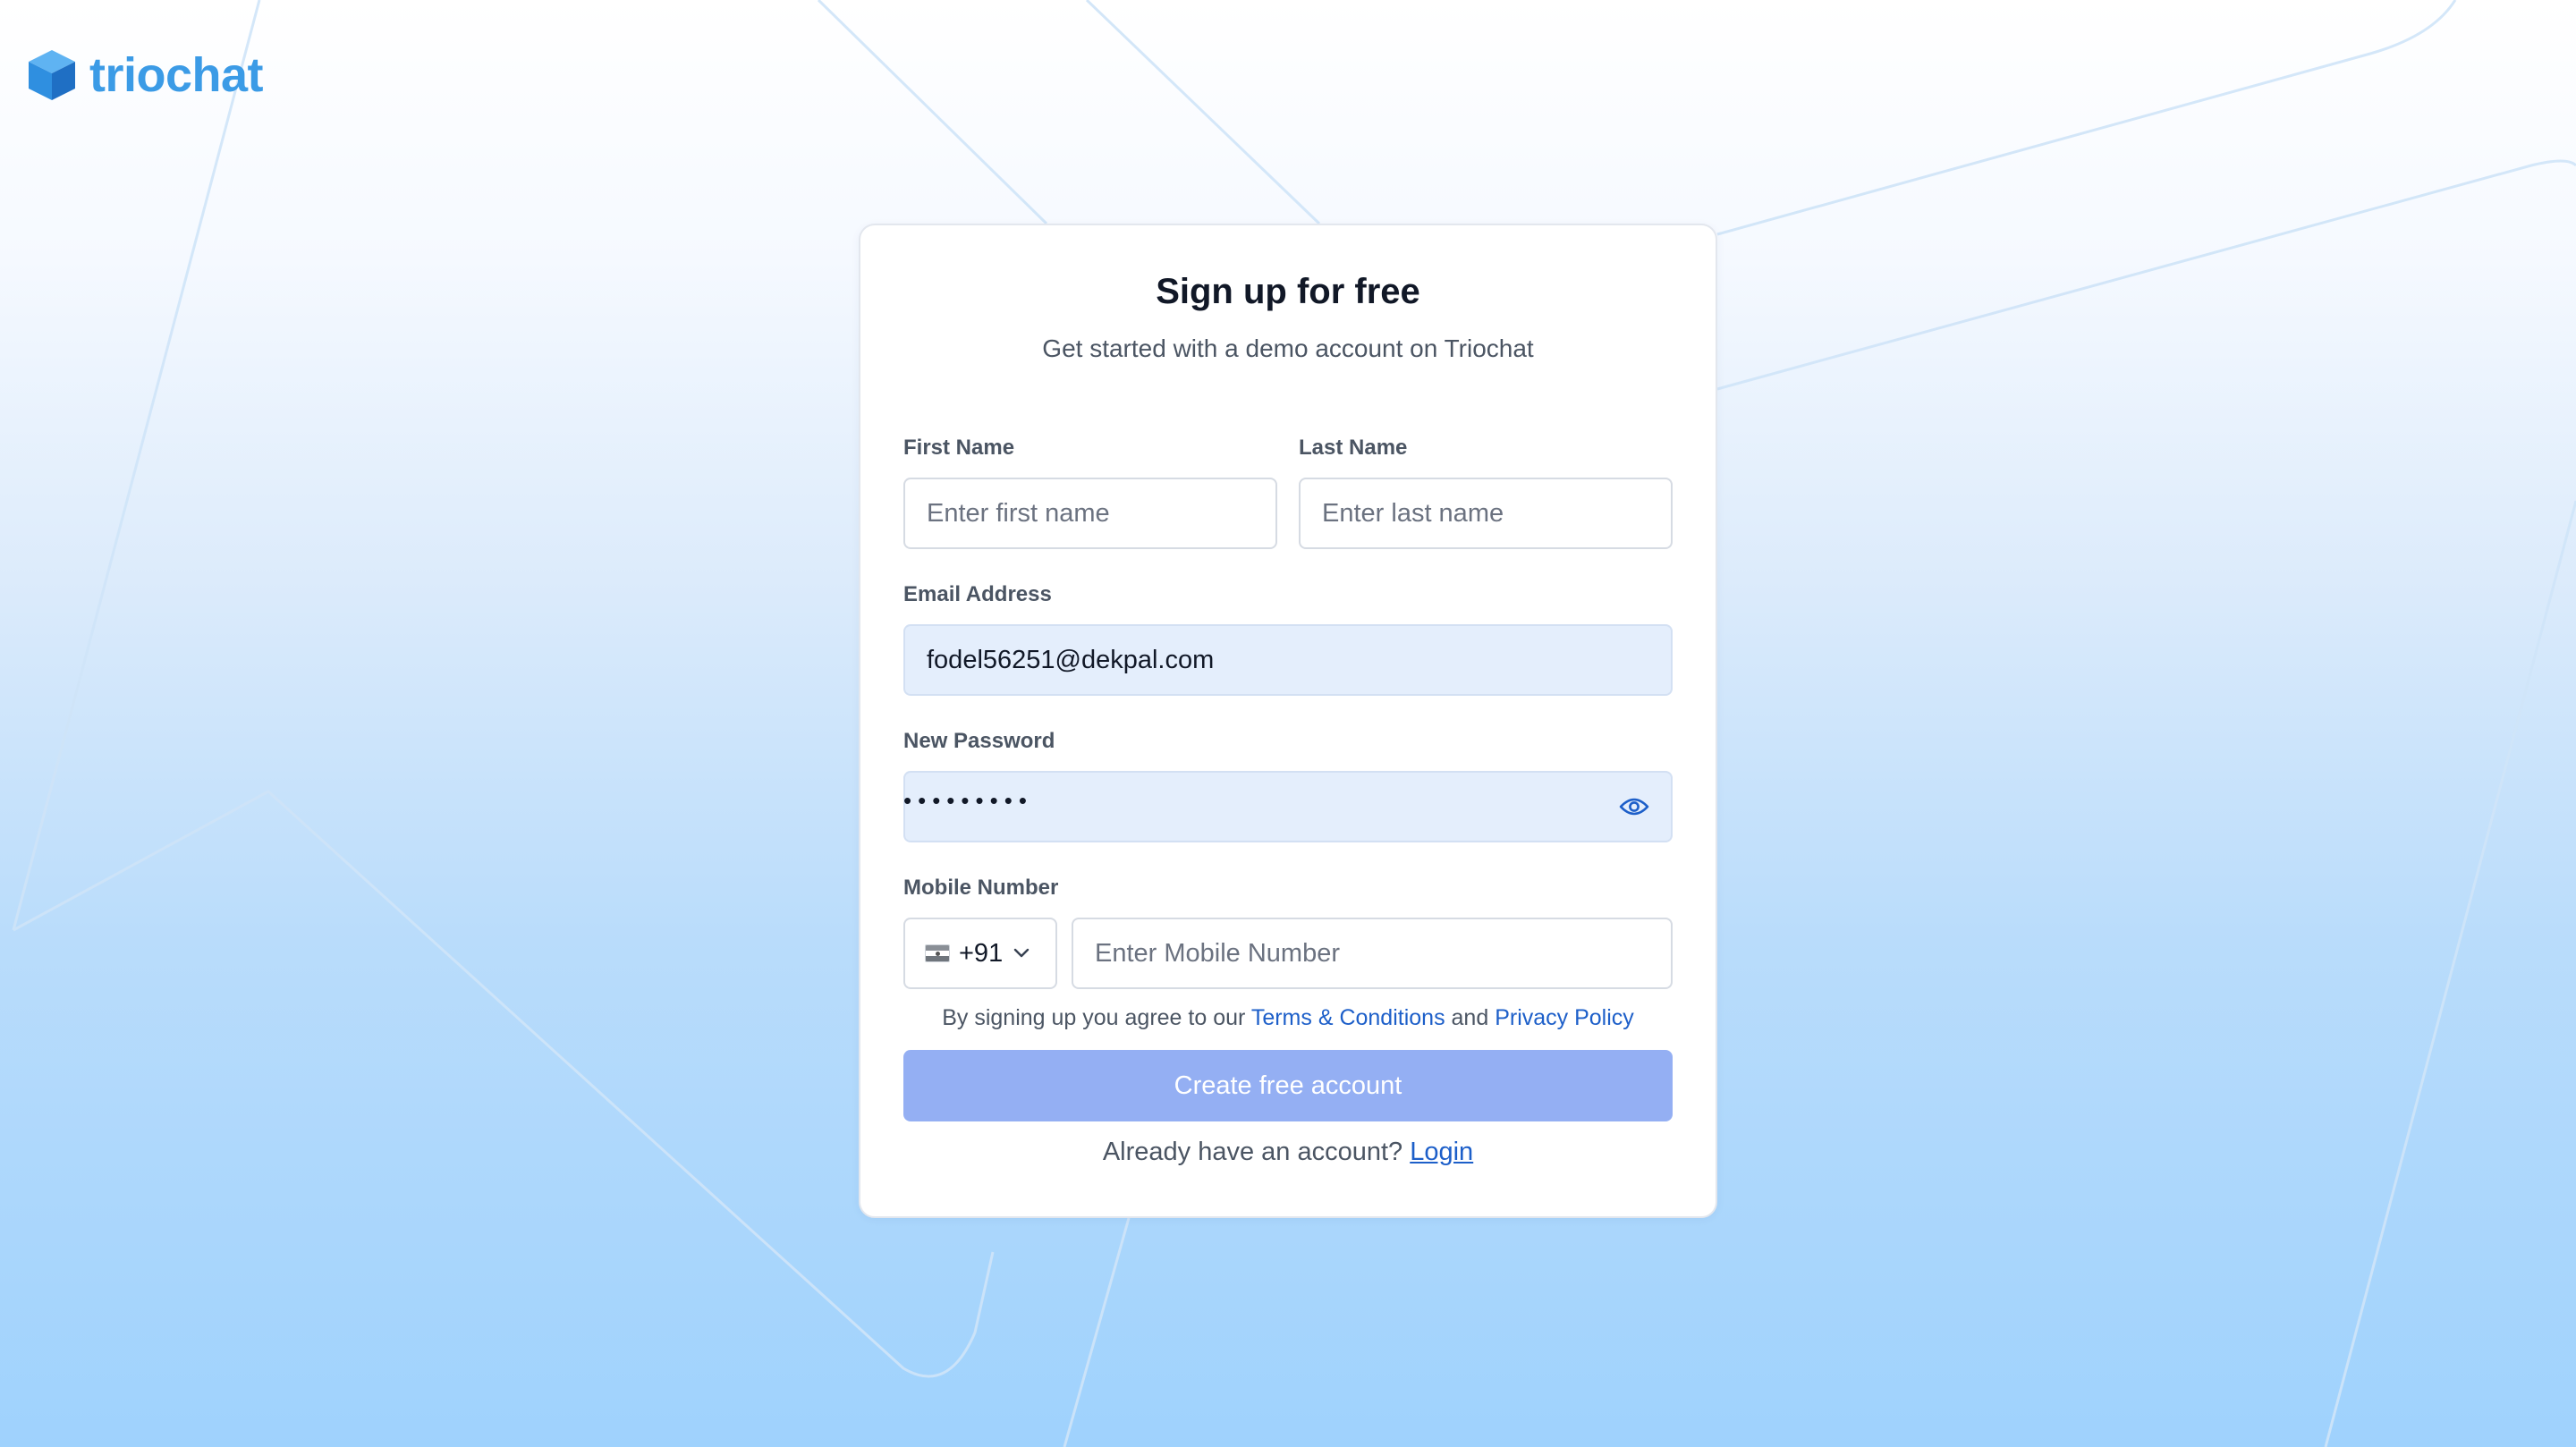 The image size is (2576, 1447). Describe the element at coordinates (1288, 660) in the screenshot. I see `email-field` at that location.